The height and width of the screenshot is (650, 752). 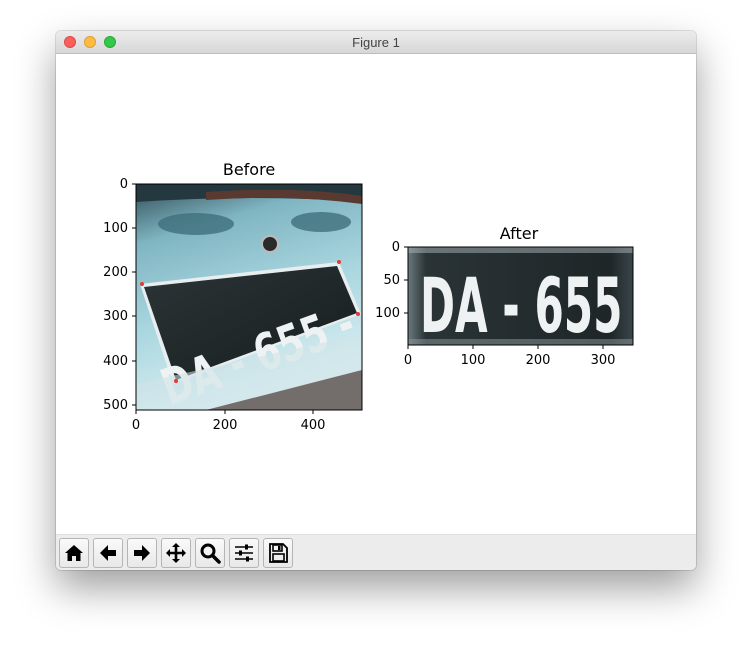 I want to click on arrow-right-icon, so click(x=142, y=553).